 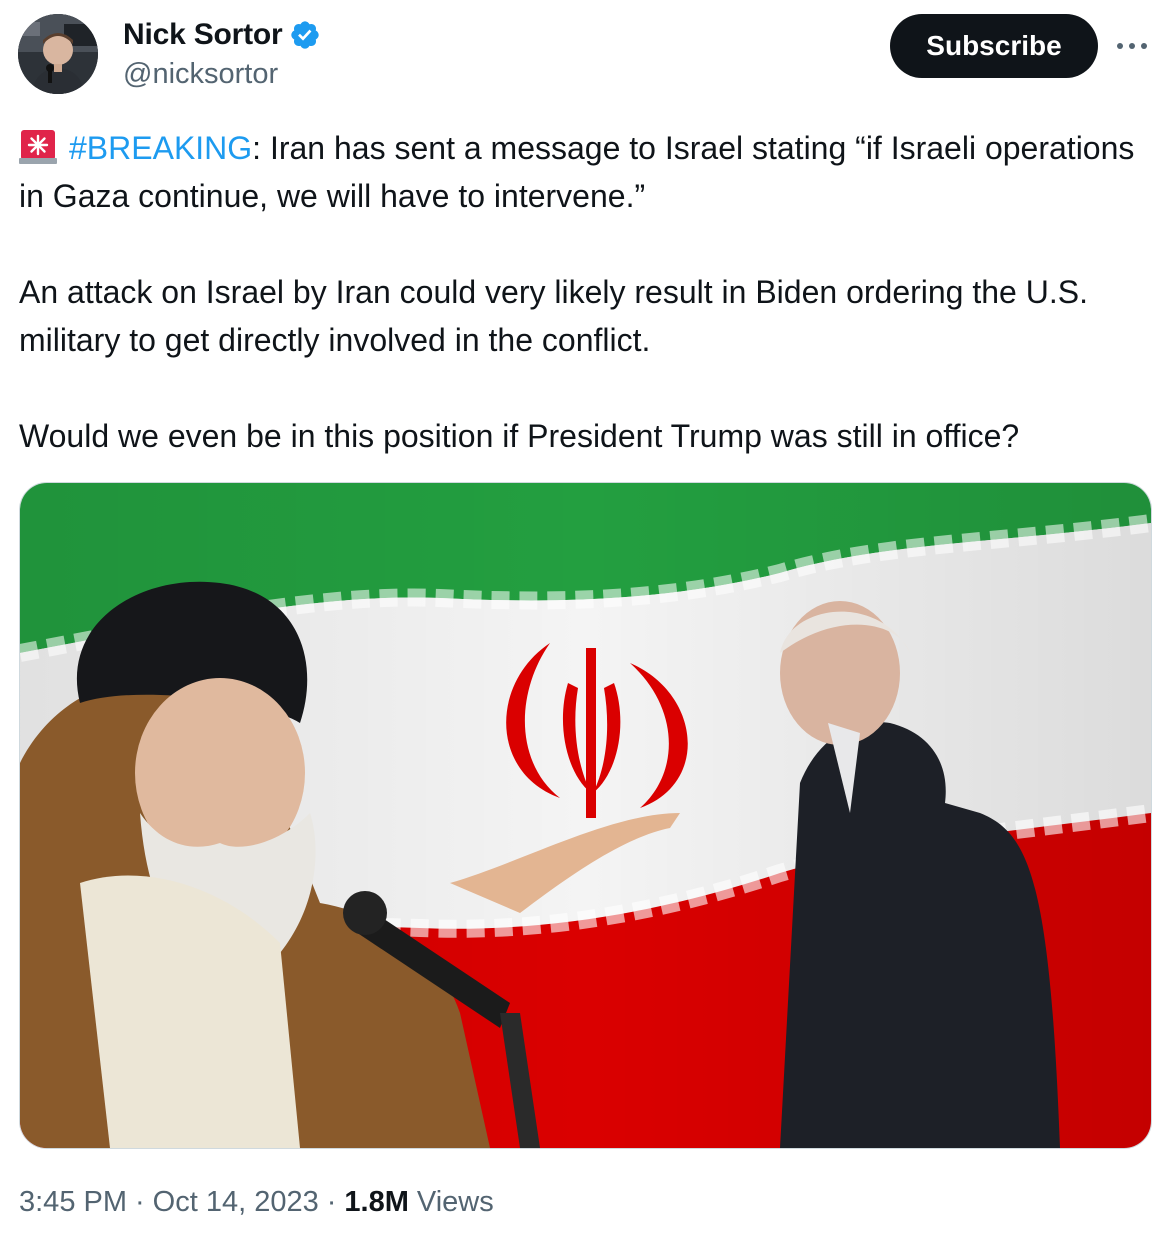 I want to click on avatar-photo, so click(x=58, y=54).